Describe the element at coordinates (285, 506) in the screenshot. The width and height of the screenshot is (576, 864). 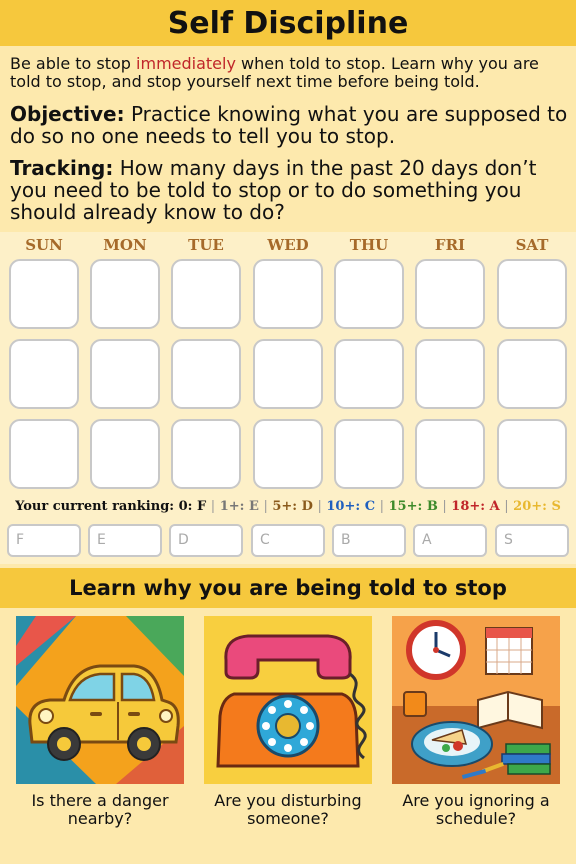
I see `ranking-tier-threshold: 5+:` at that location.